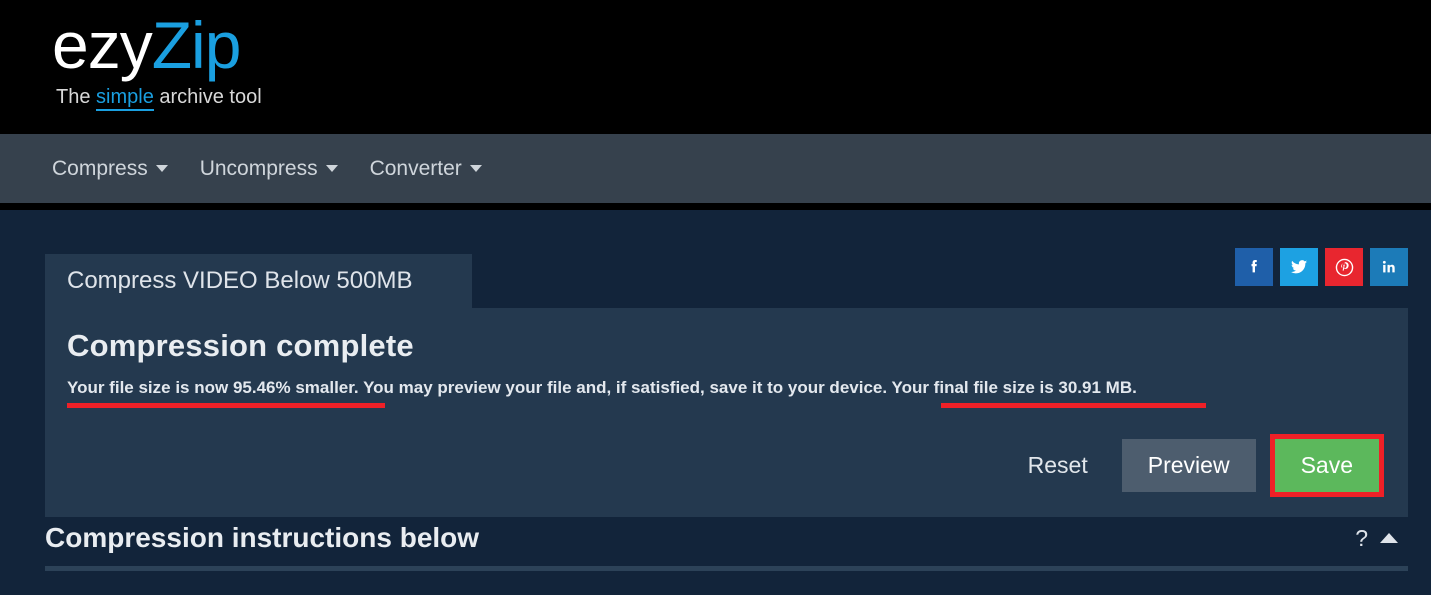  I want to click on site-logo: ezyZip The simple archive tool, so click(157, 59).